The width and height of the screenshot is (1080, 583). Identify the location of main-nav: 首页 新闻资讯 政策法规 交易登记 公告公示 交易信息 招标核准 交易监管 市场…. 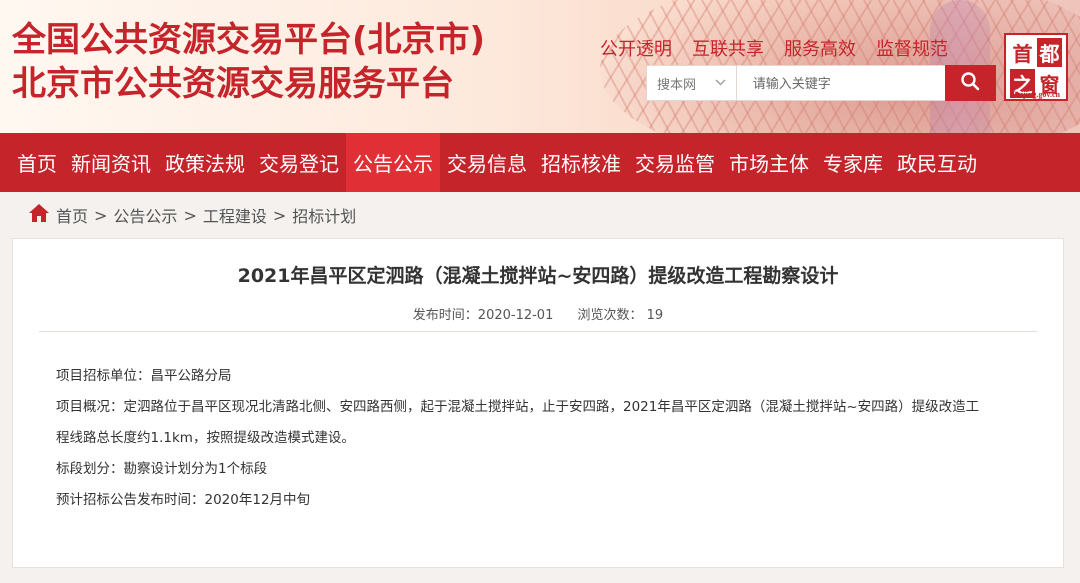
(540, 162).